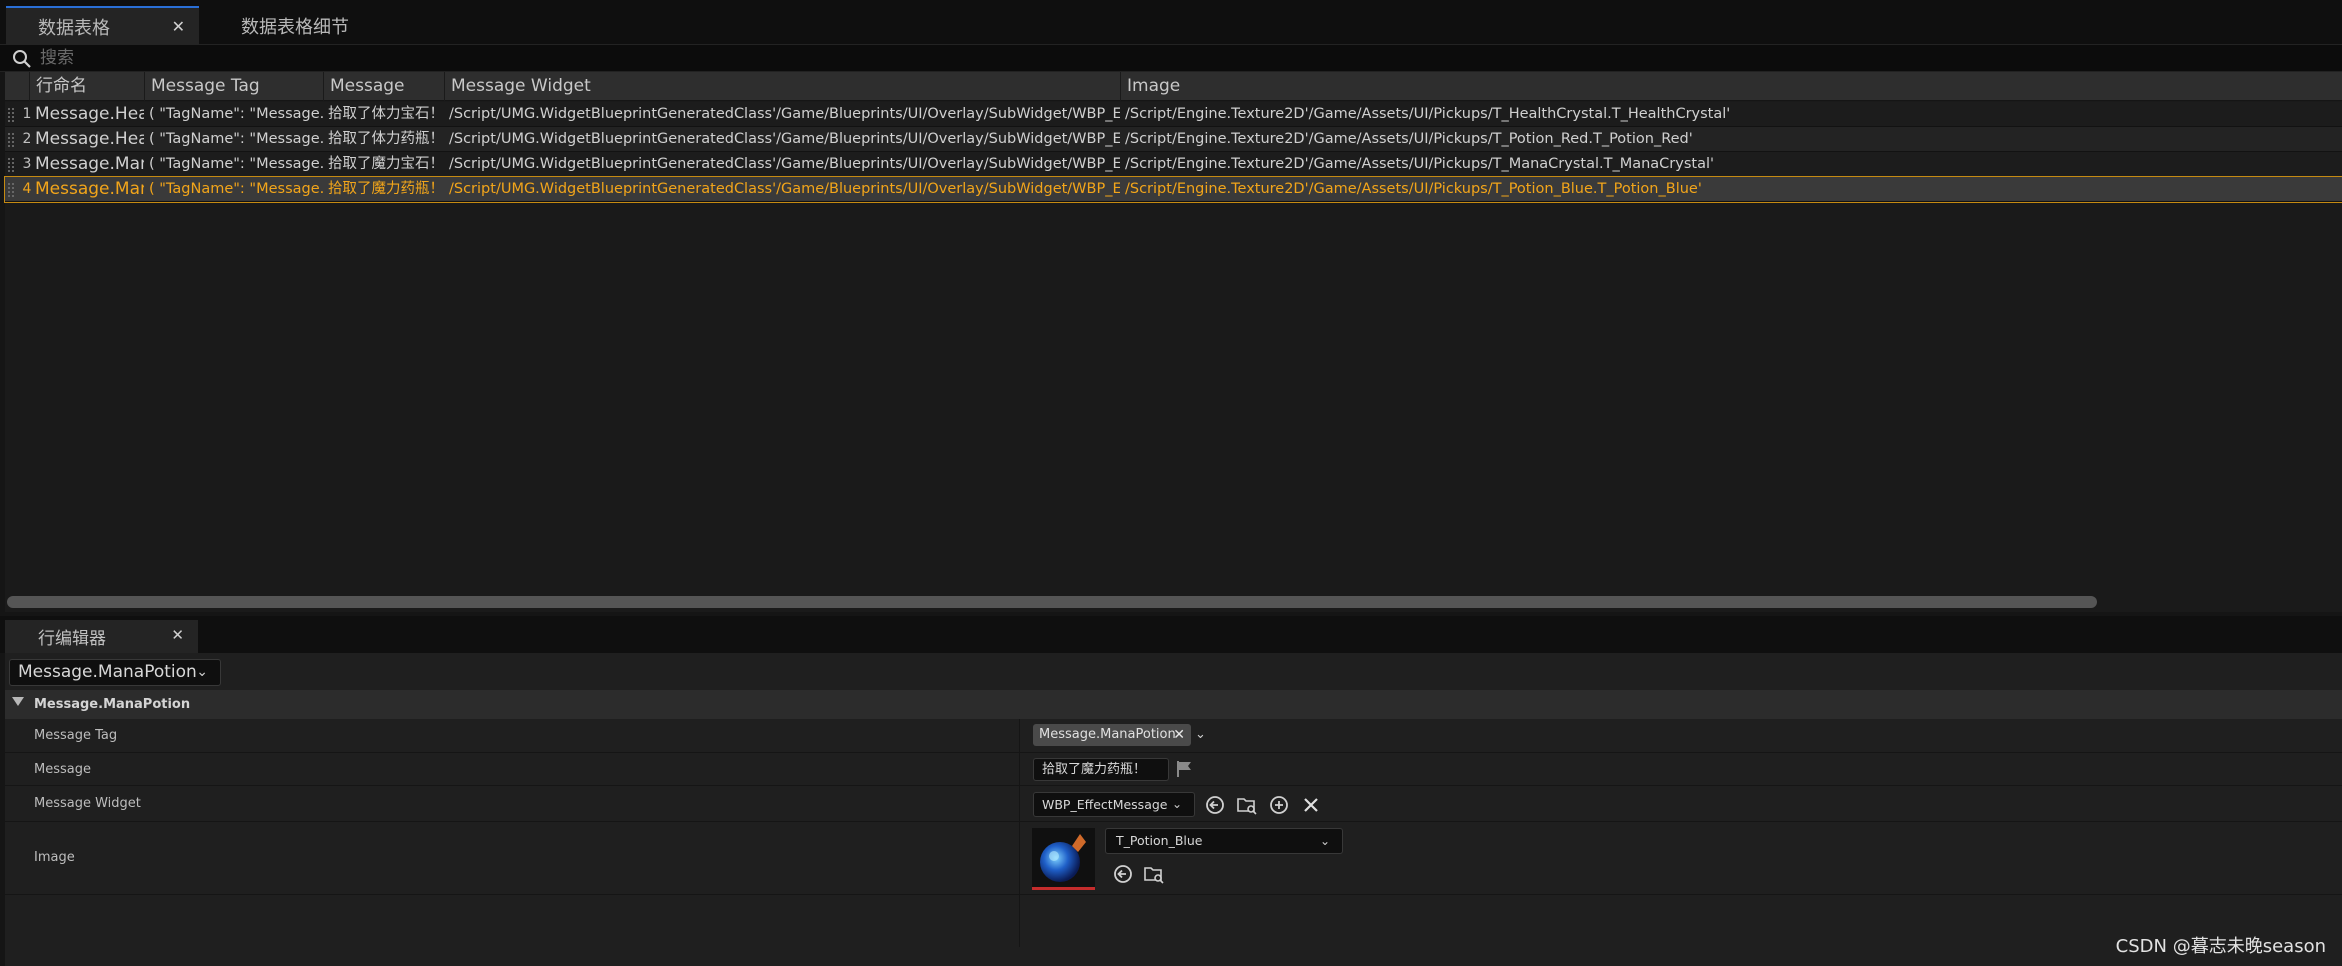  I want to click on widget-class-dropdown: WBP_EffectMessage ⌄, so click(1114, 804).